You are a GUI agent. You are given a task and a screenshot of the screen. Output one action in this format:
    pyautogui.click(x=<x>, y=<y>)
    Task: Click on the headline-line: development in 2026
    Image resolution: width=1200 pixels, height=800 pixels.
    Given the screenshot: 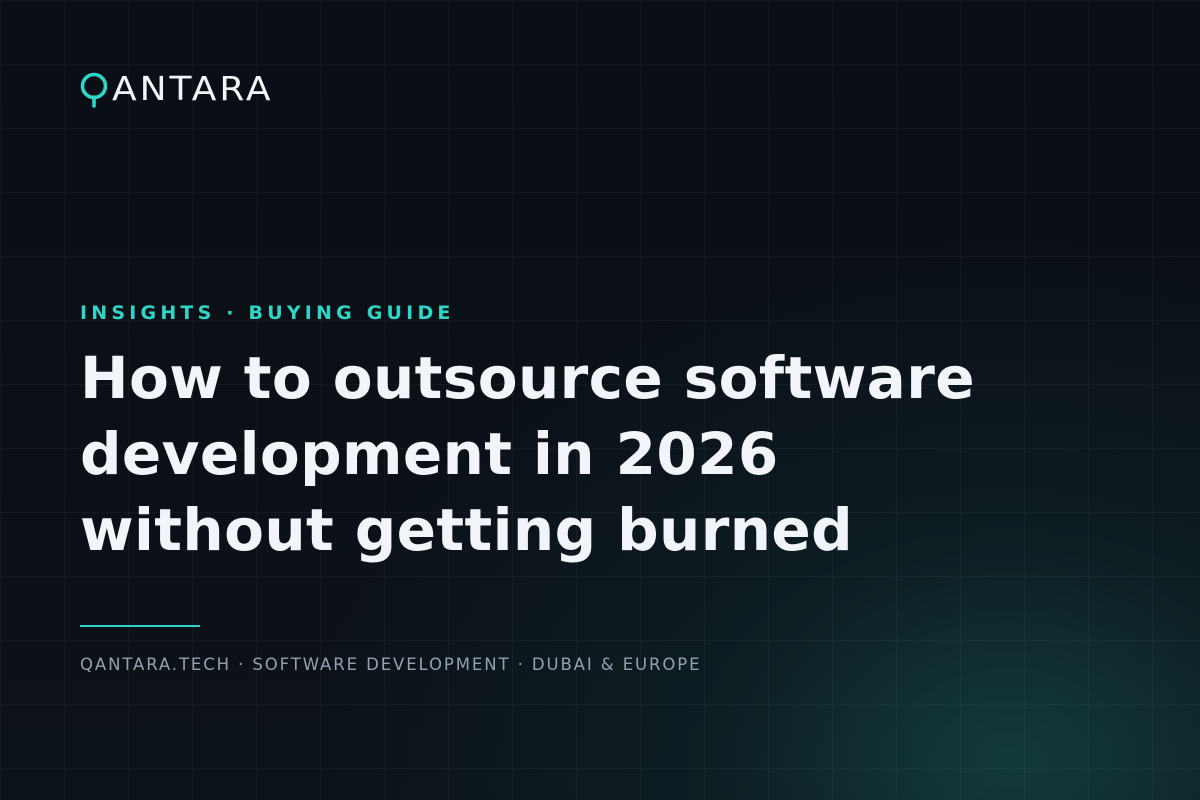 What is the action you would take?
    pyautogui.click(x=429, y=454)
    